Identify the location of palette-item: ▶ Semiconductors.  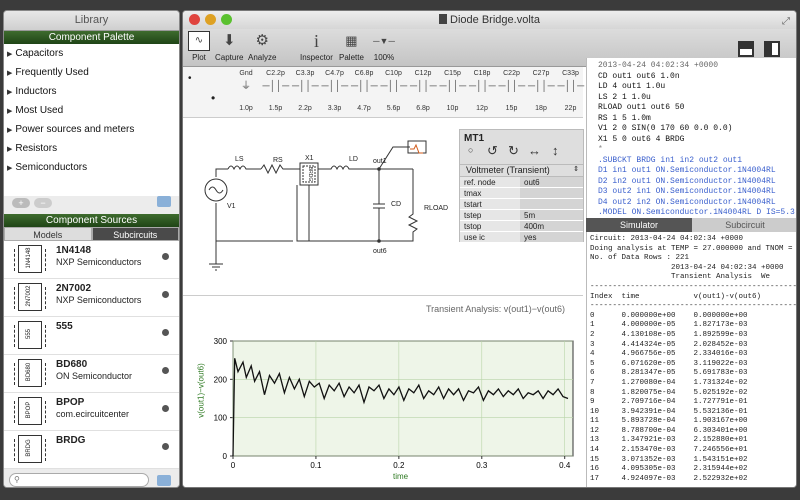
(91, 167).